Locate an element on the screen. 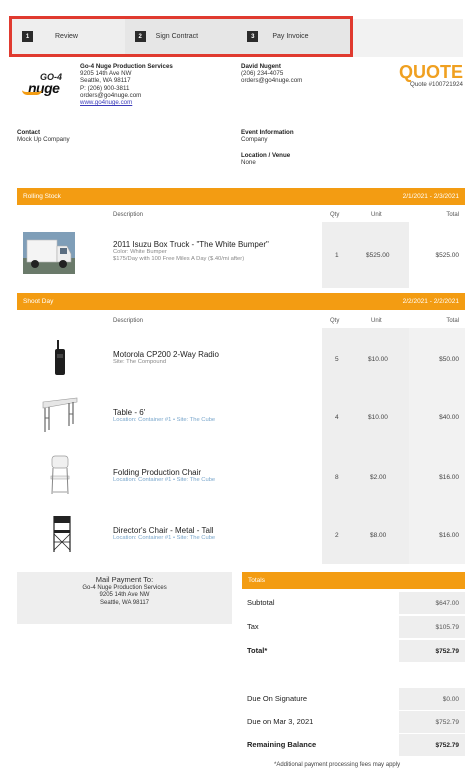  col-qty: Qty is located at coordinates (335, 321).